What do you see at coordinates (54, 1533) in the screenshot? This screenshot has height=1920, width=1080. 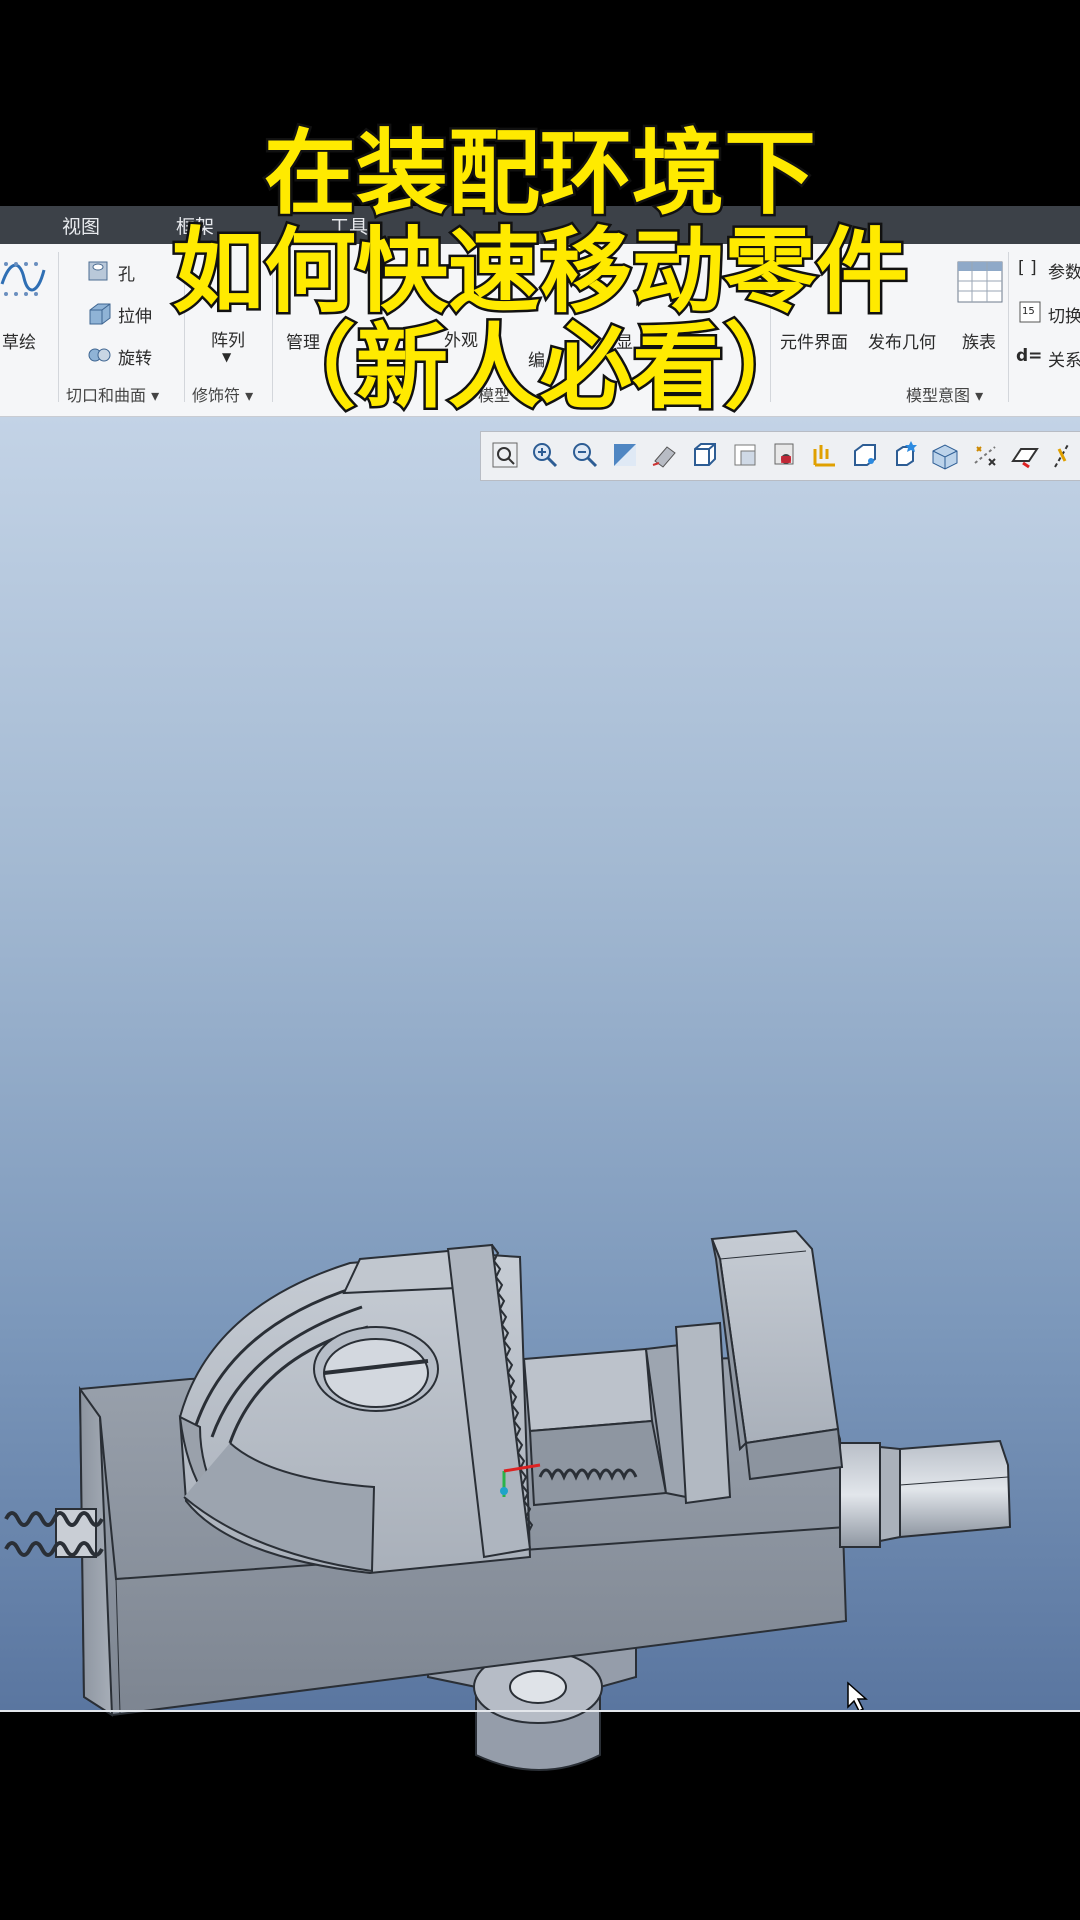 I see `left-spring` at bounding box center [54, 1533].